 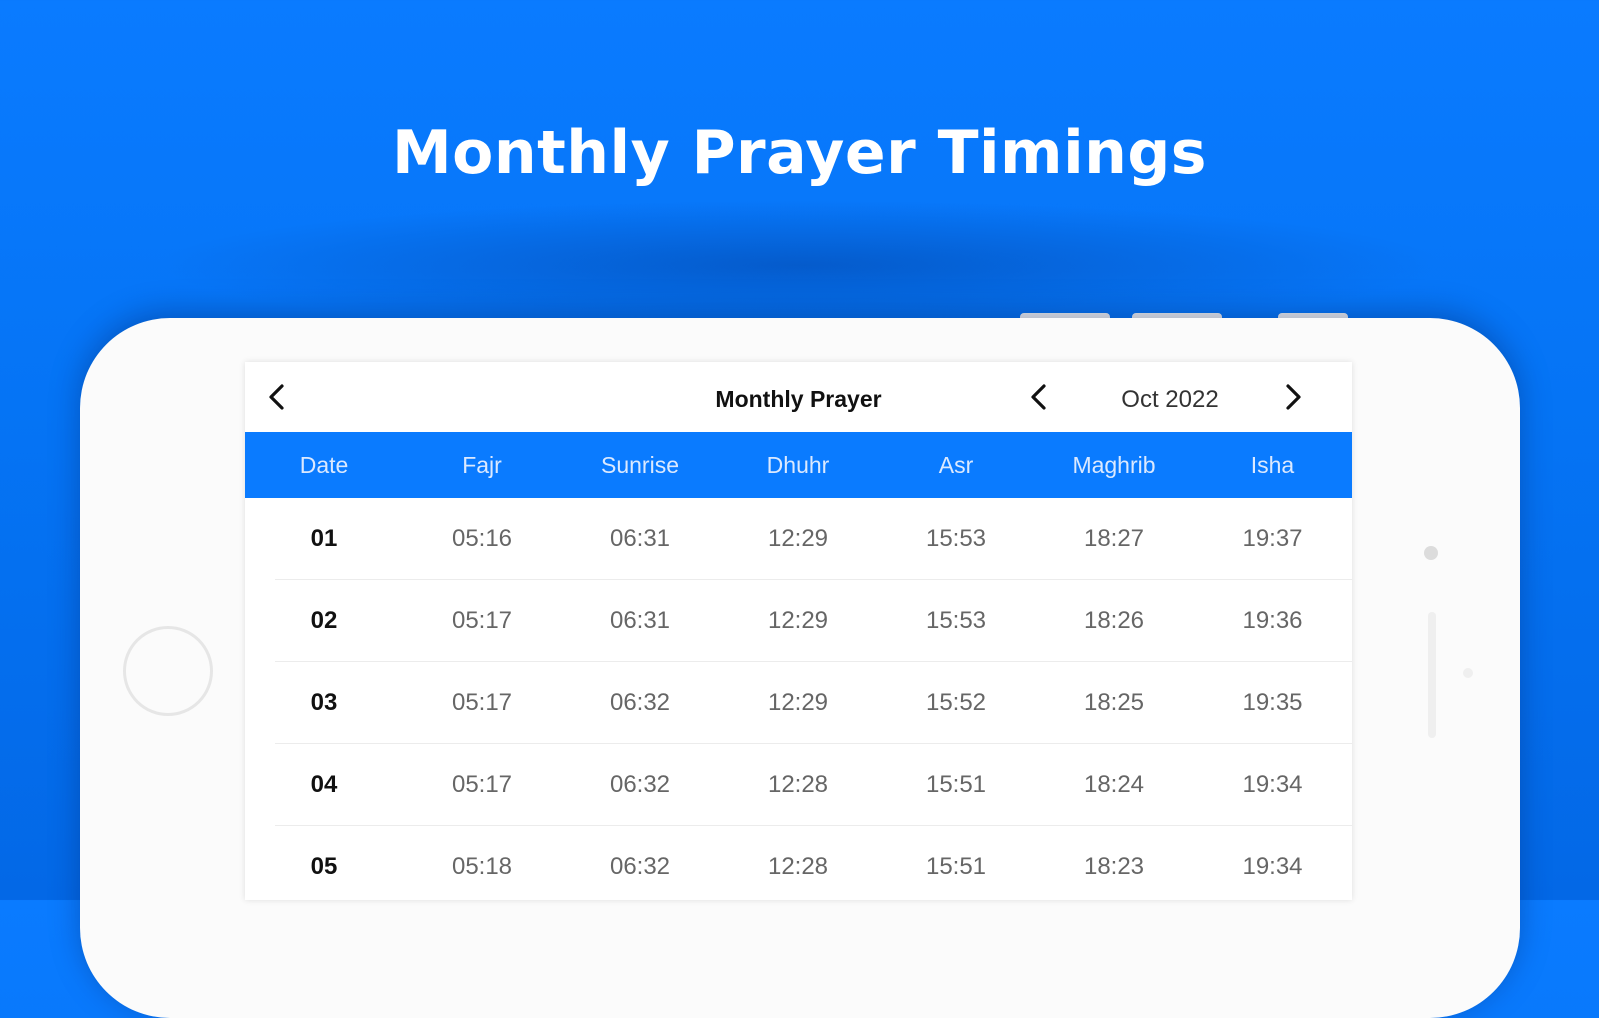 I want to click on cell-maghrib: 18:26, so click(x=1114, y=620).